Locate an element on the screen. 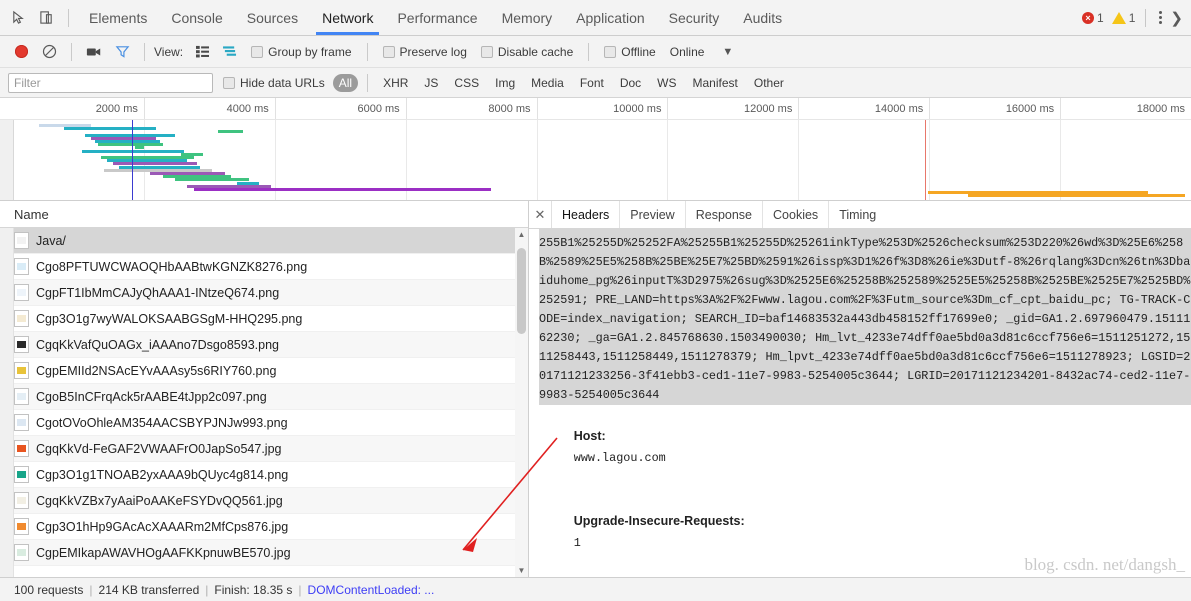  filter-type-img: Img is located at coordinates (505, 83).